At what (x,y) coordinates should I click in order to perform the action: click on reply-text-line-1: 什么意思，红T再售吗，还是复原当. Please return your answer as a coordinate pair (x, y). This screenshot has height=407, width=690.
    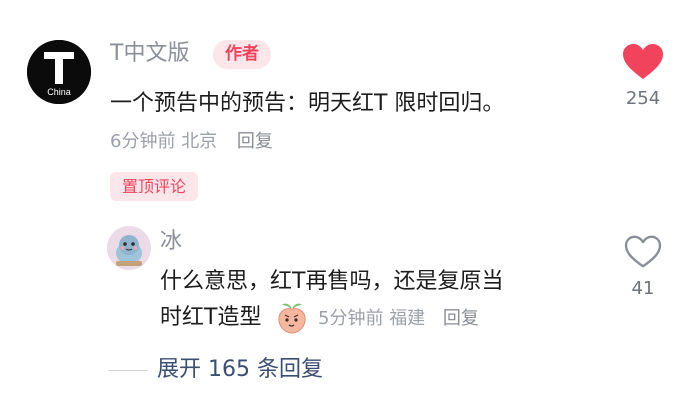
    Looking at the image, I should click on (332, 281).